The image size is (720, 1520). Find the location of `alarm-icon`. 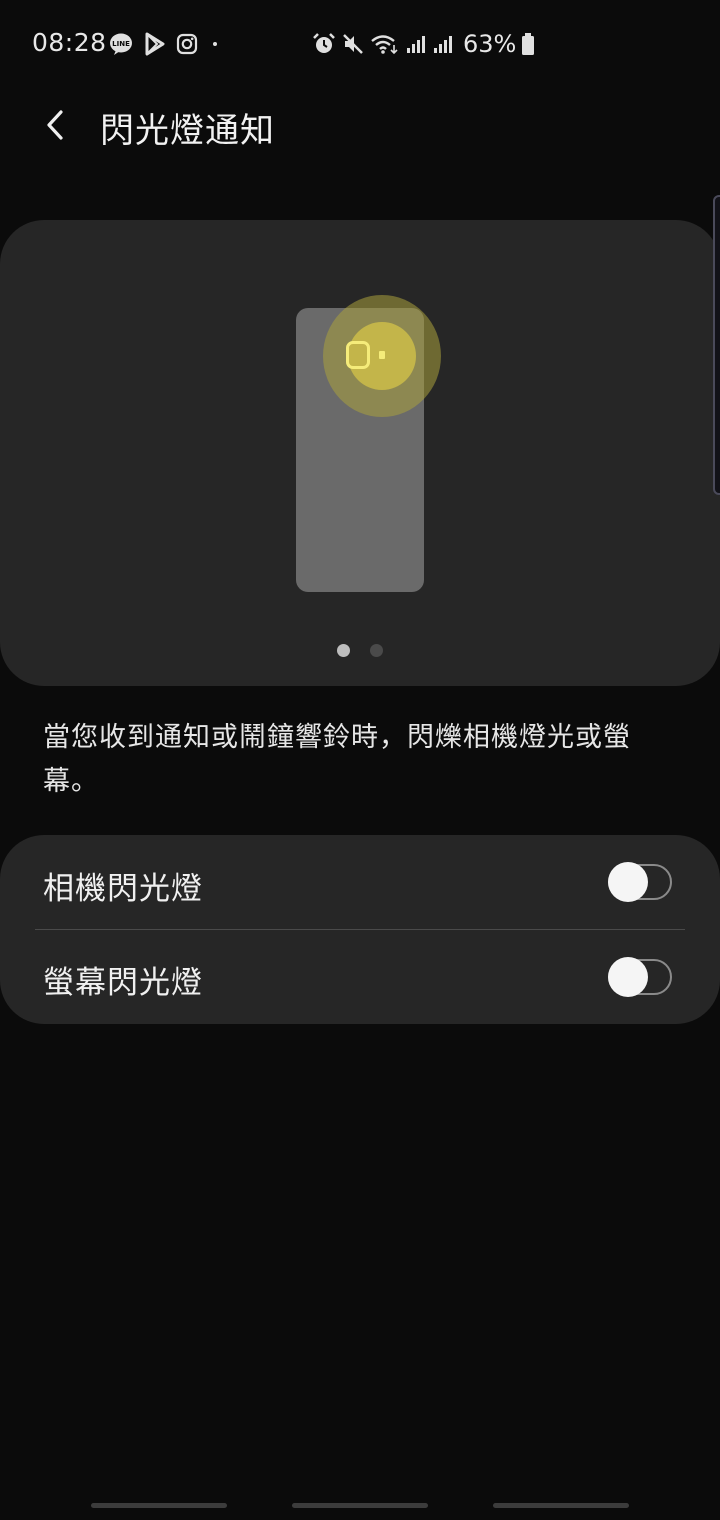

alarm-icon is located at coordinates (324, 44).